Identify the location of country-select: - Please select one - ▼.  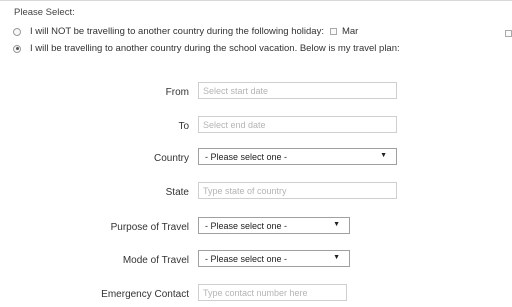
(297, 156).